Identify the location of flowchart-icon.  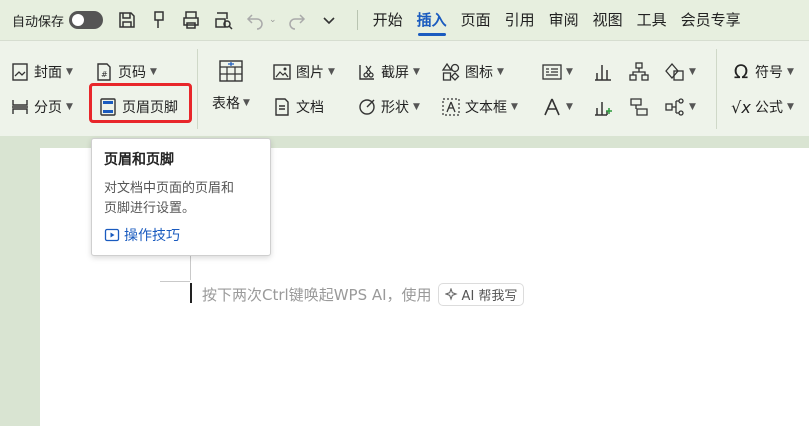
(639, 107).